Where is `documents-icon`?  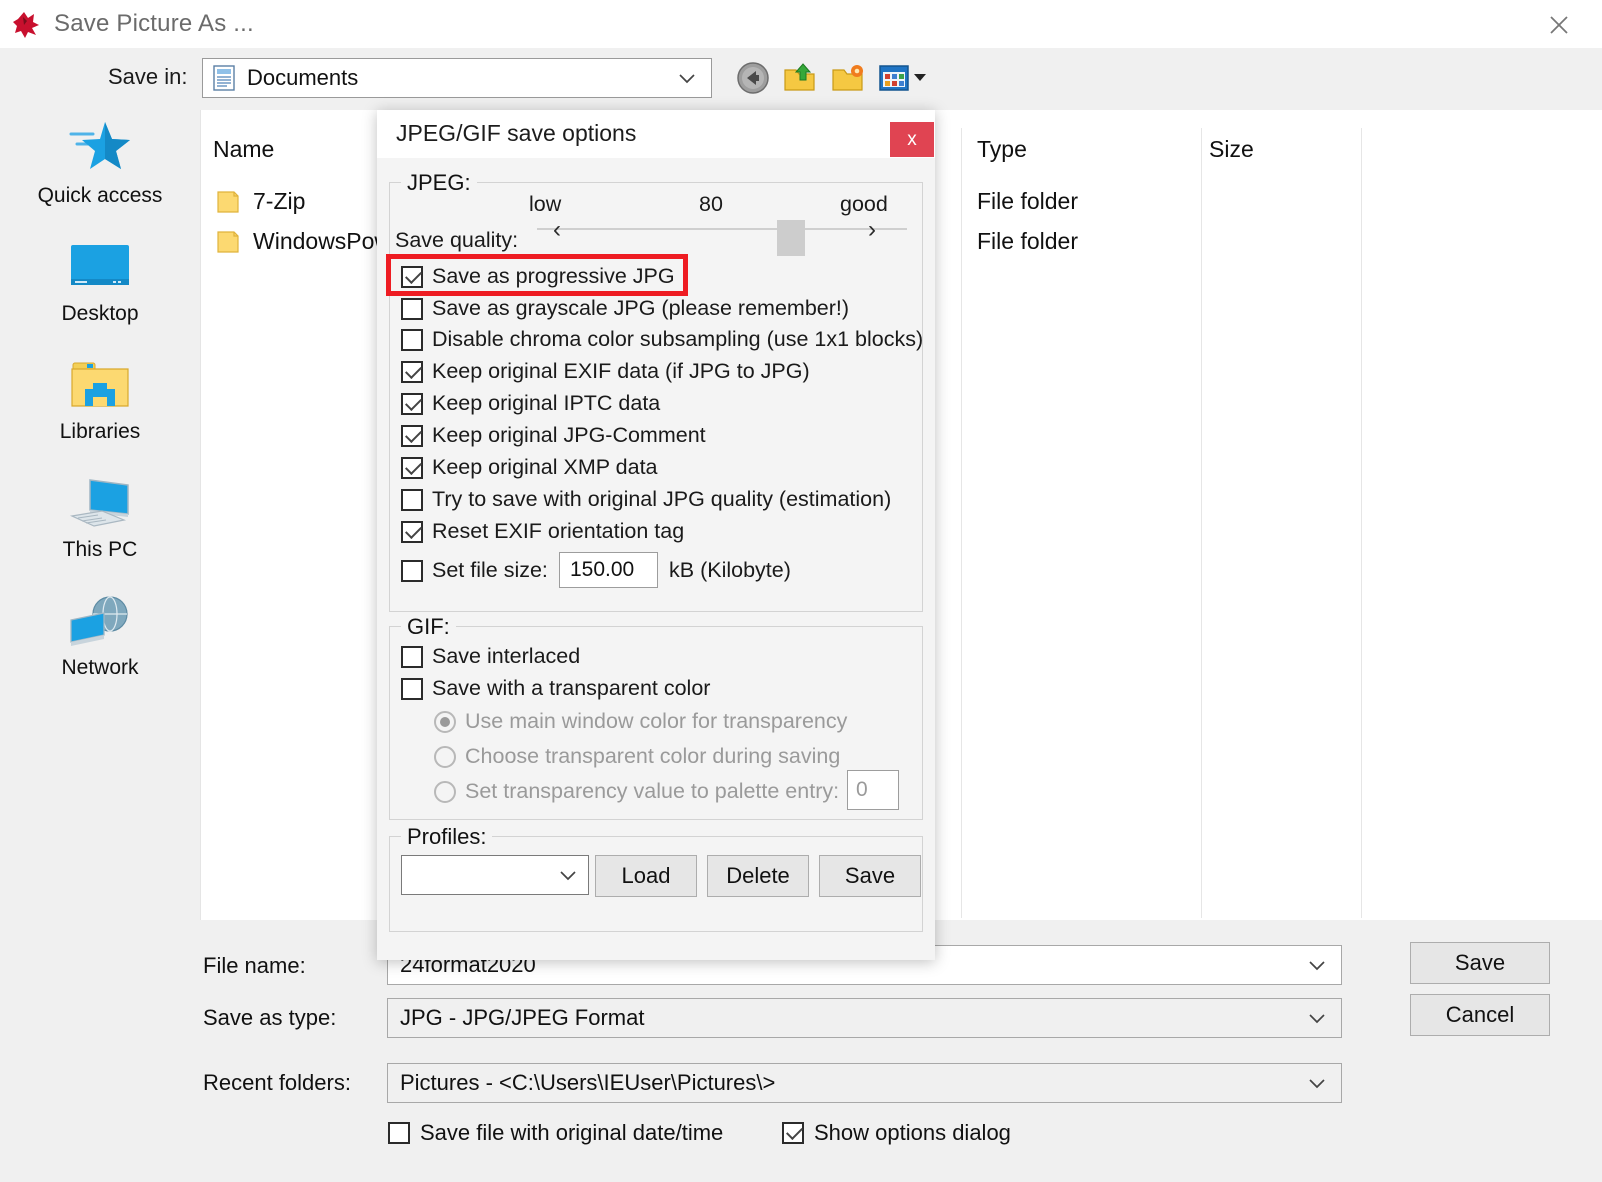
documents-icon is located at coordinates (224, 78).